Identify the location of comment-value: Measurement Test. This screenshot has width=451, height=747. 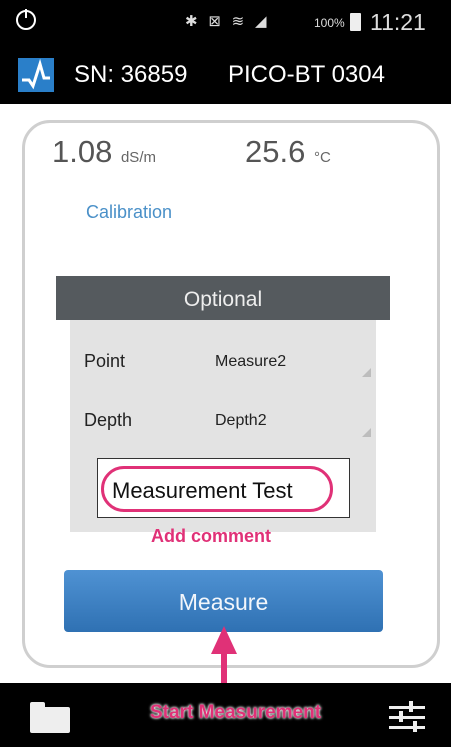
(202, 491).